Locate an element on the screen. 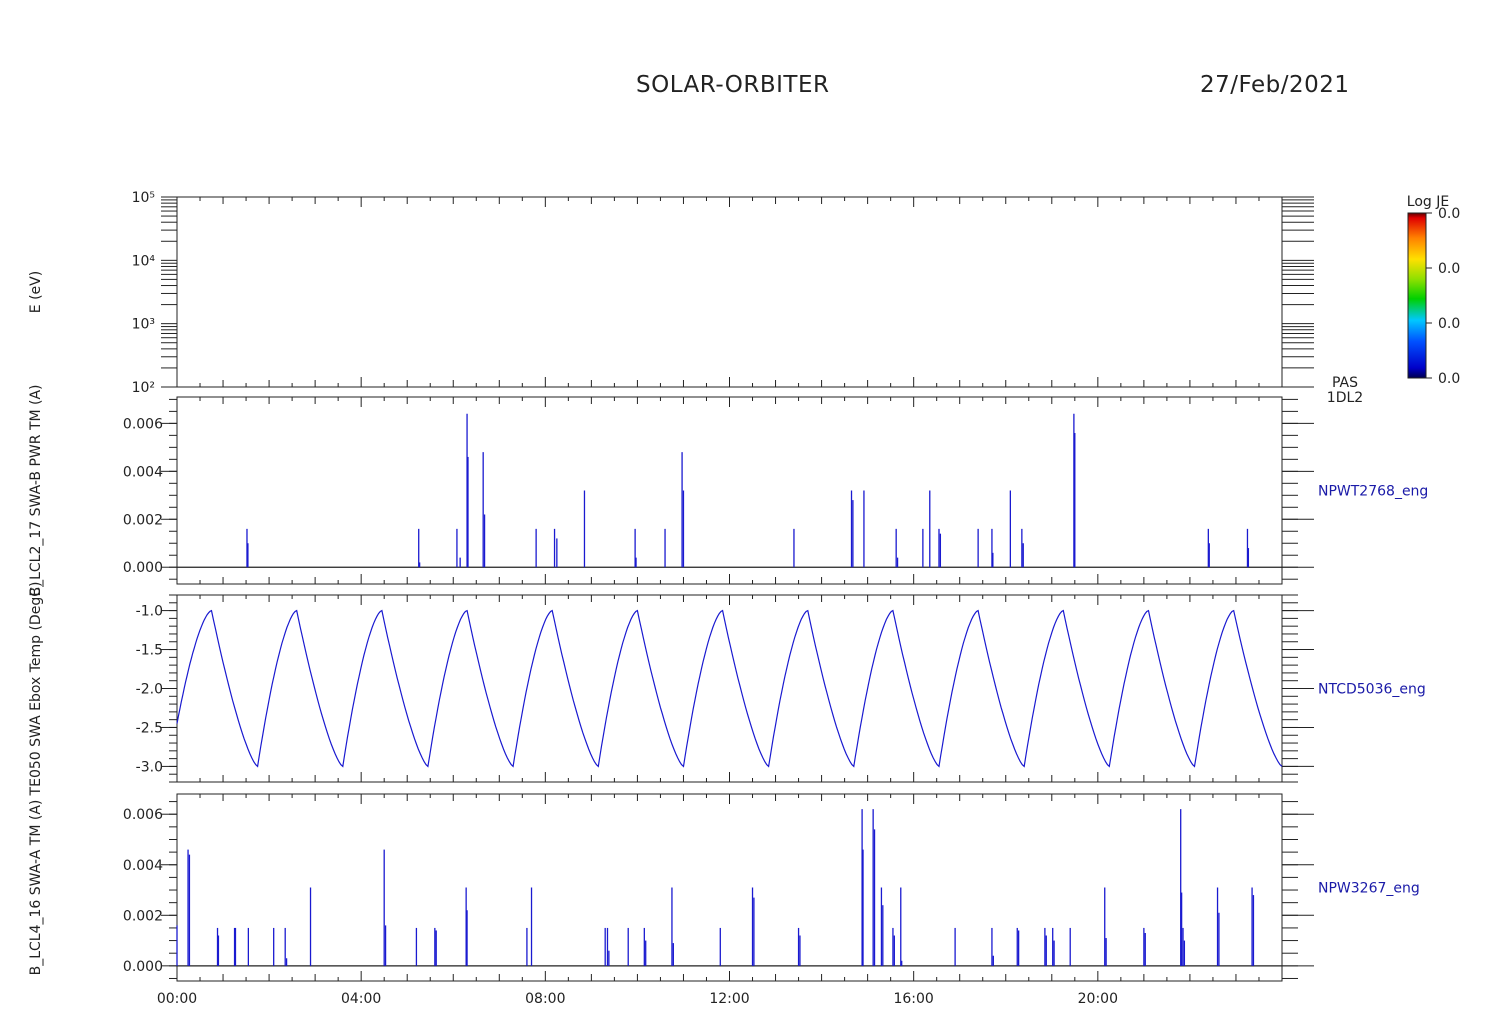  x-tick-label: 16:00 is located at coordinates (913, 999).